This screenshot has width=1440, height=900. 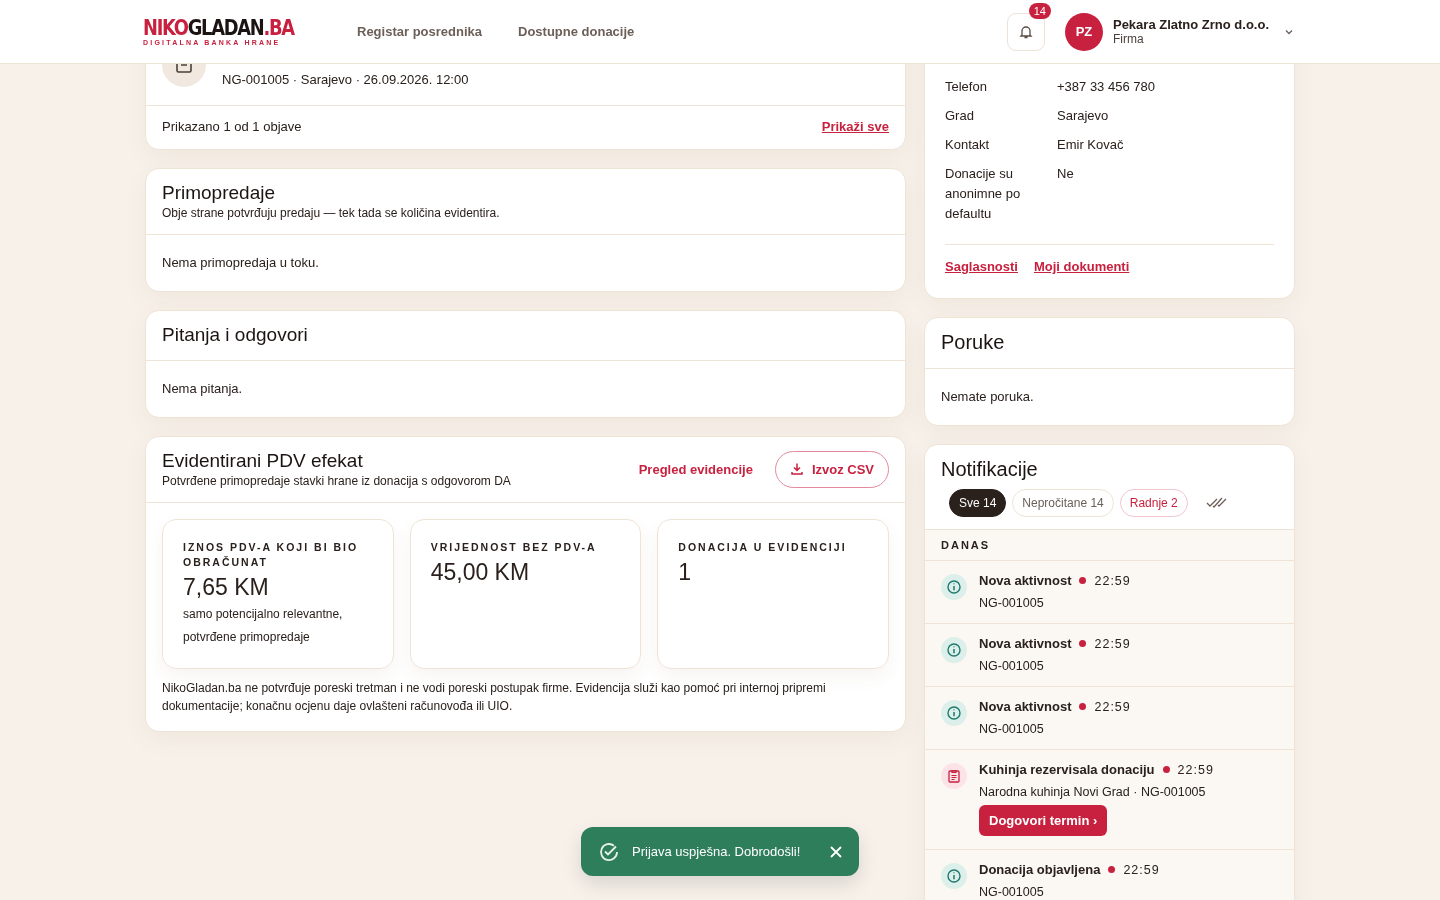 What do you see at coordinates (1040, 869) in the screenshot?
I see `notification-title: Donacija objavljena` at bounding box center [1040, 869].